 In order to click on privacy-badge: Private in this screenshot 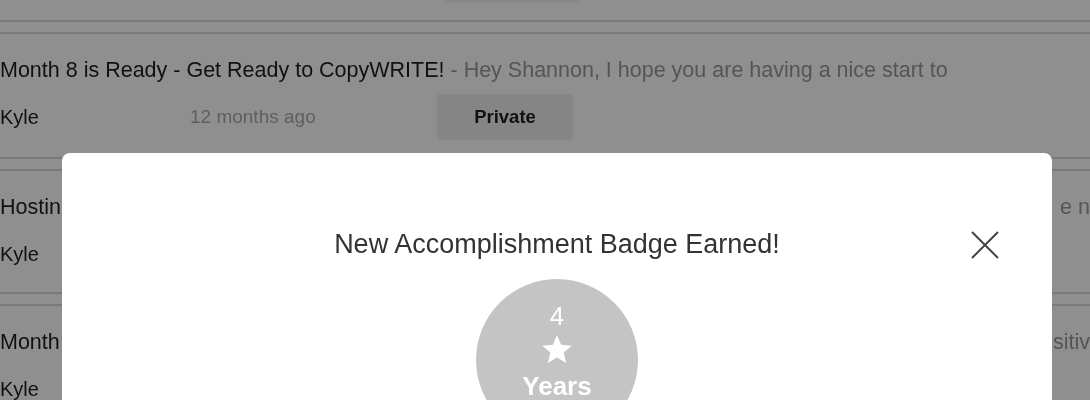, I will do `click(505, 117)`.